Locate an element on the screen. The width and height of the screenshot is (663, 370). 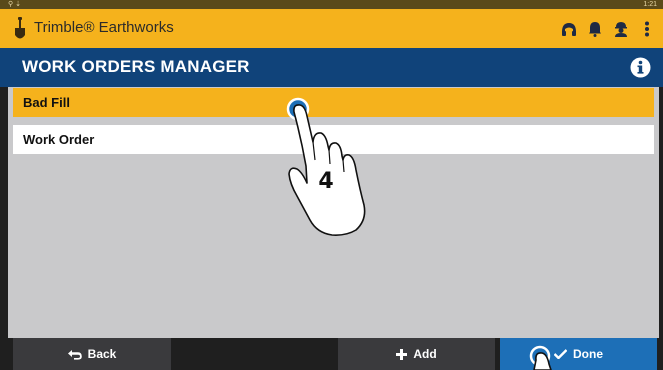
shovel-logo-icon is located at coordinates (20, 28).